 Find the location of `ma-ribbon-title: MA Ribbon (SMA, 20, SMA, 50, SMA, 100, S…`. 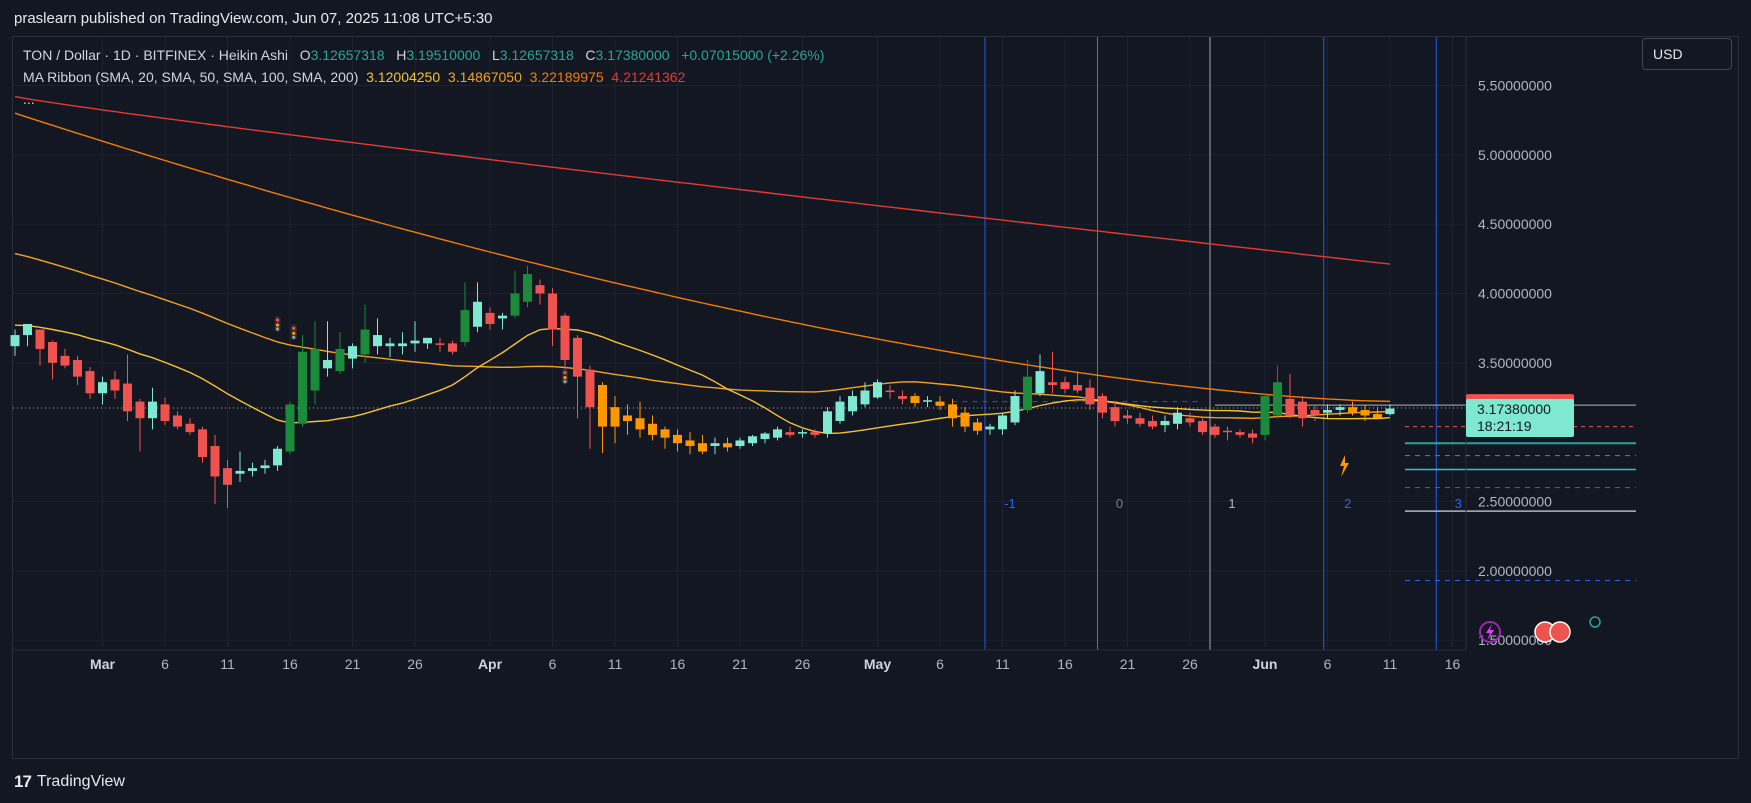

ma-ribbon-title: MA Ribbon (SMA, 20, SMA, 50, SMA, 100, S… is located at coordinates (191, 77).